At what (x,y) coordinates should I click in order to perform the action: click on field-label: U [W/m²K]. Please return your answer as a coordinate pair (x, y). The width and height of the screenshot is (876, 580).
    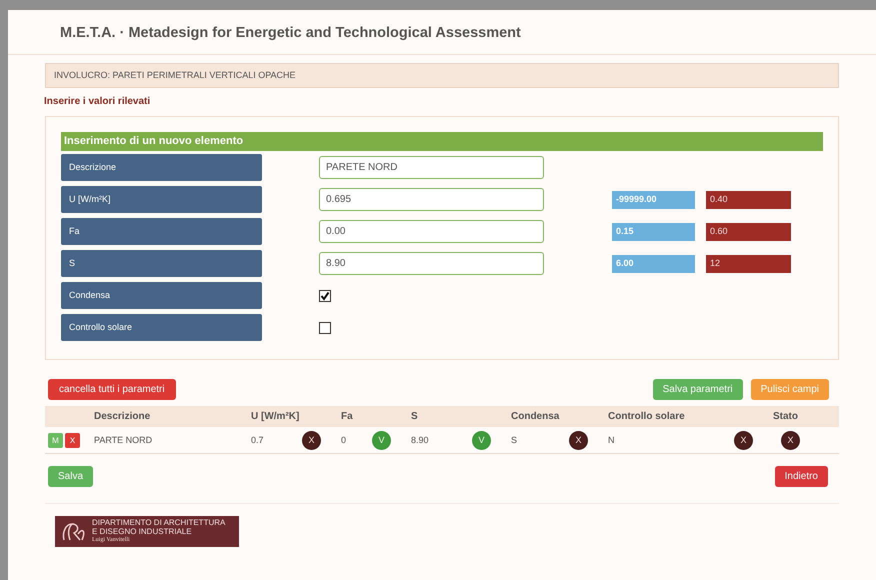
    Looking at the image, I should click on (161, 199).